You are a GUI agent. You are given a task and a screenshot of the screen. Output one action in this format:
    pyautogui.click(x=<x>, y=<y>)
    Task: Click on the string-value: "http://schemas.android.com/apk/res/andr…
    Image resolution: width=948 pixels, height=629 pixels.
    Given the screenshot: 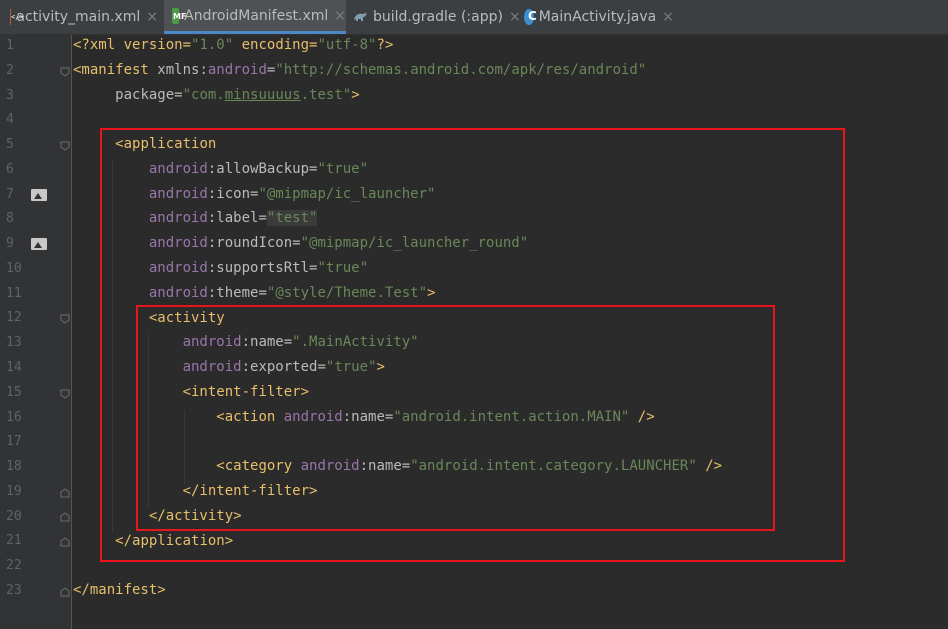 What is the action you would take?
    pyautogui.click(x=461, y=70)
    